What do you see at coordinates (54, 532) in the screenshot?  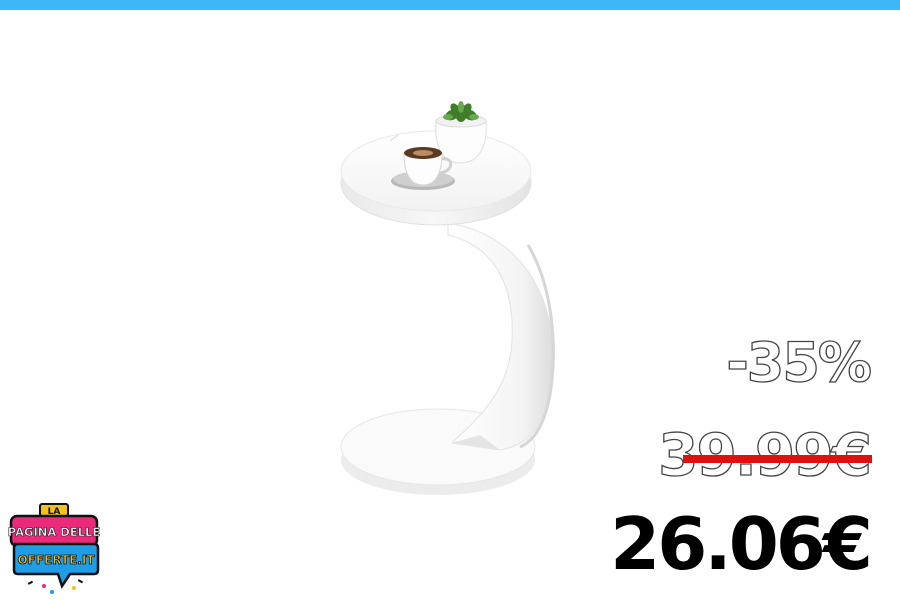 I see `svg-text: PAGINA DELLE` at bounding box center [54, 532].